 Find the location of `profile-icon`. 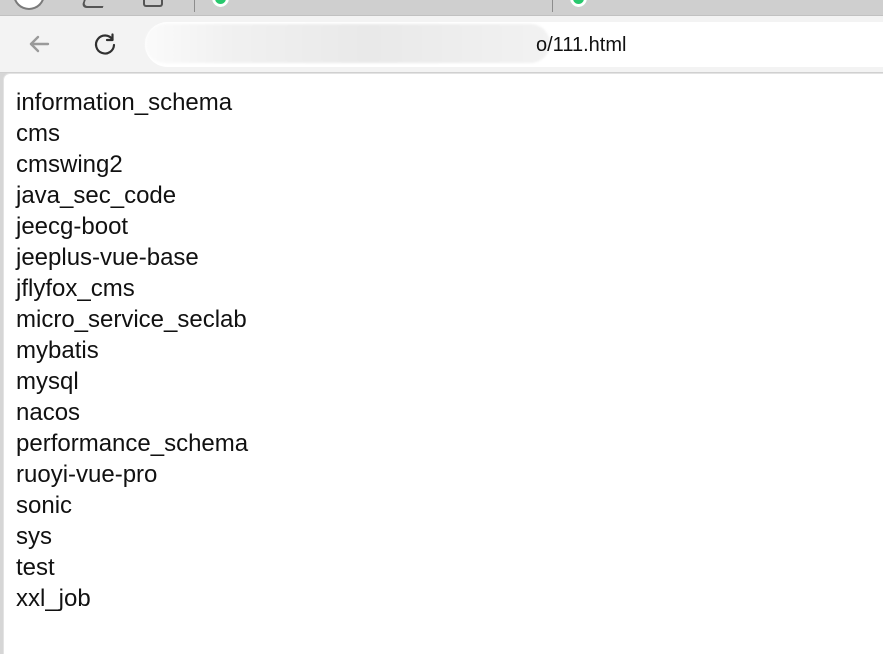

profile-icon is located at coordinates (29, 5).